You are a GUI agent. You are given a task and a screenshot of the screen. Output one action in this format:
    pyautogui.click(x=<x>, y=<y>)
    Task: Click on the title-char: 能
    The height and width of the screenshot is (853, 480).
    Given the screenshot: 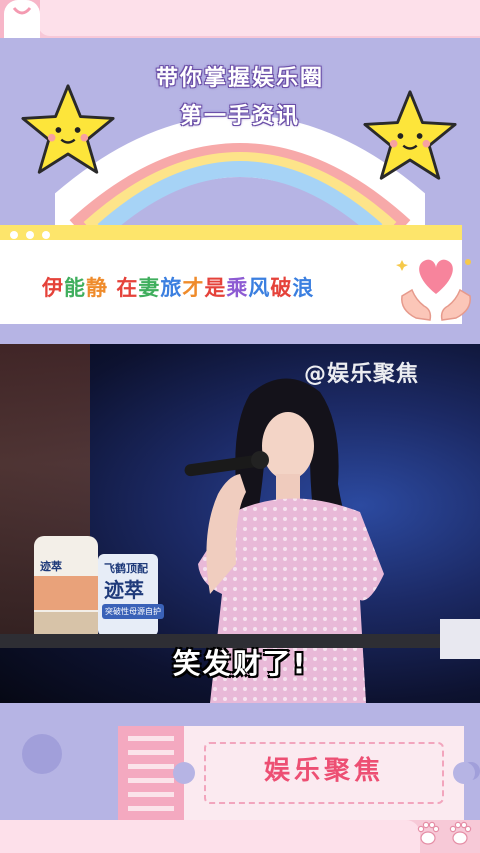 What is the action you would take?
    pyautogui.click(x=75, y=288)
    